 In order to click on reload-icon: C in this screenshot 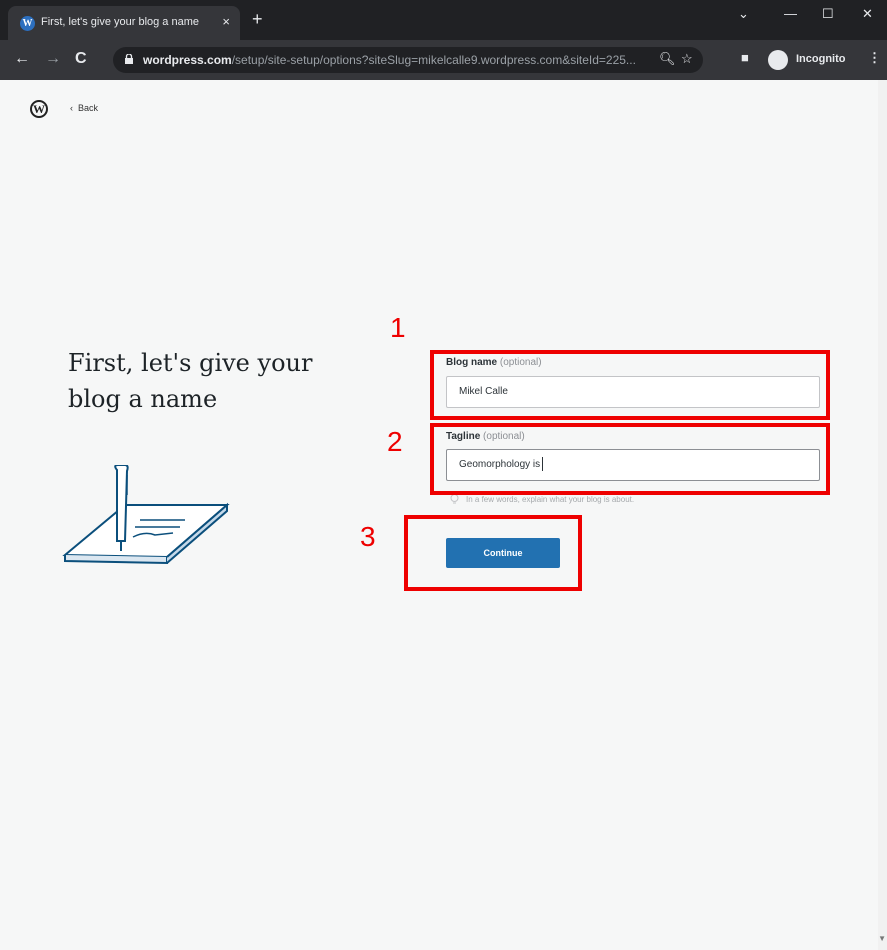, I will do `click(81, 59)`.